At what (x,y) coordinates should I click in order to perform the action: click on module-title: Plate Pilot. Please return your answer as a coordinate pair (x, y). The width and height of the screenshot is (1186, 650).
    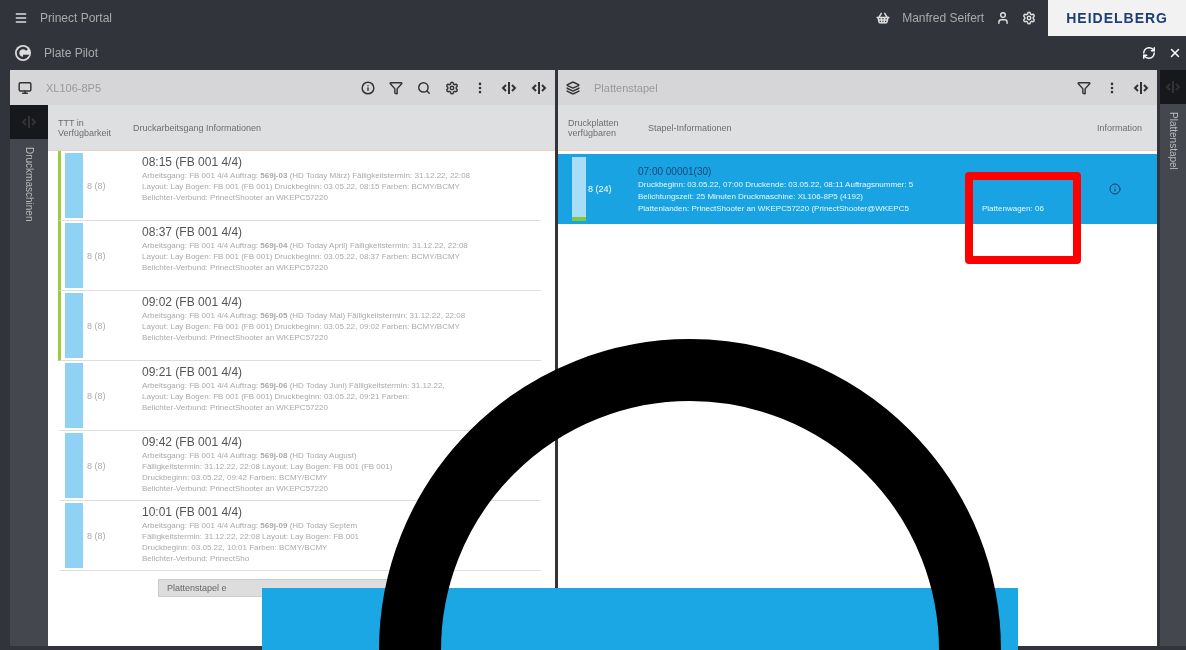
    Looking at the image, I should click on (71, 53).